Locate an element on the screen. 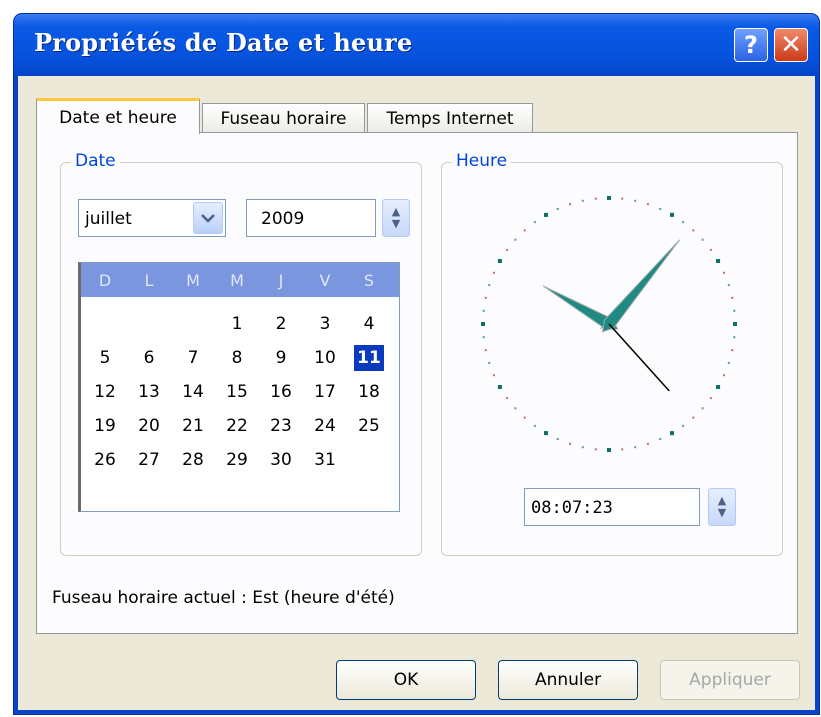  calendar-weekday-header: DLMMJVS is located at coordinates (240, 280).